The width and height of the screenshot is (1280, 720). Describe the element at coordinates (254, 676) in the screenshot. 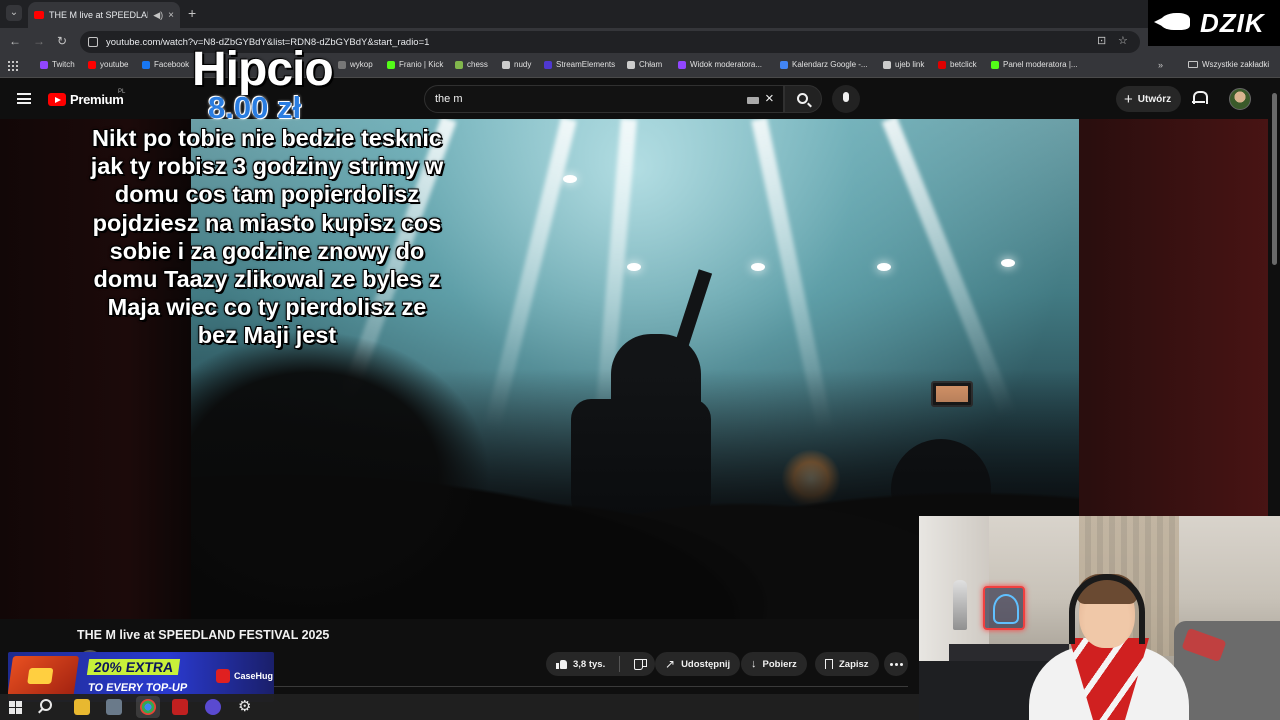

I see `ad-brand-name: CaseHug` at that location.